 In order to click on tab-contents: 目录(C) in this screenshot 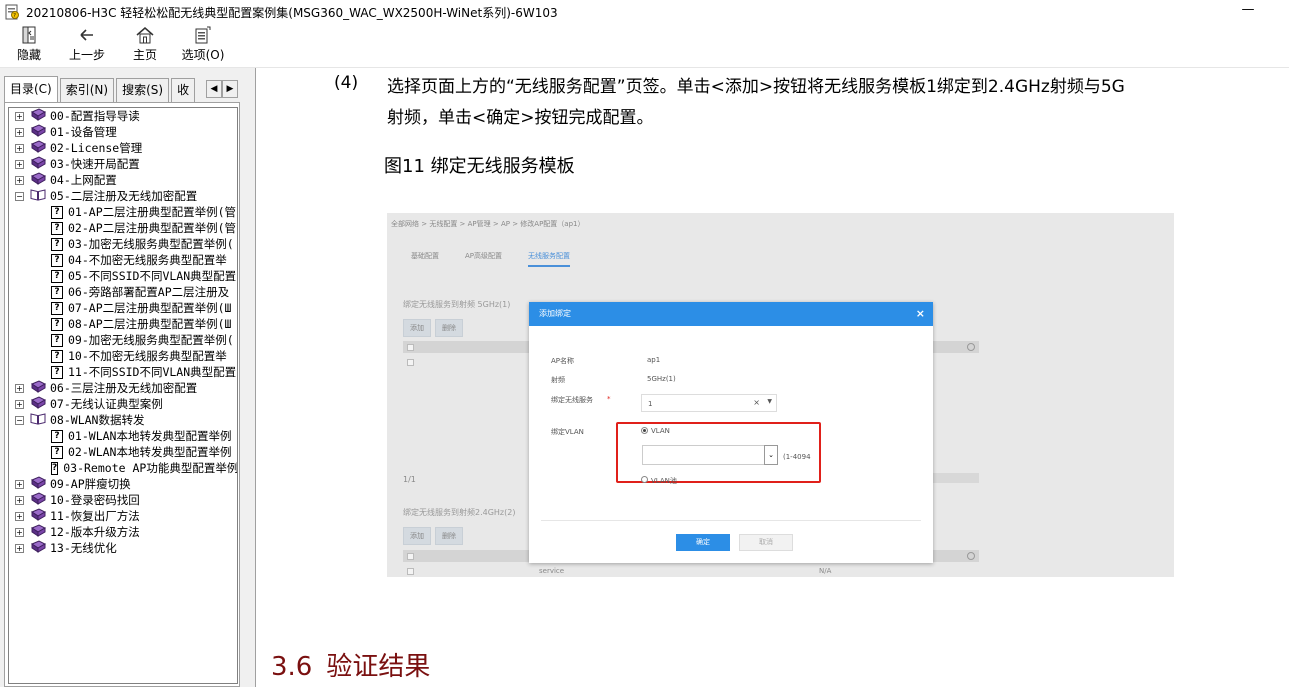, I will do `click(31, 89)`.